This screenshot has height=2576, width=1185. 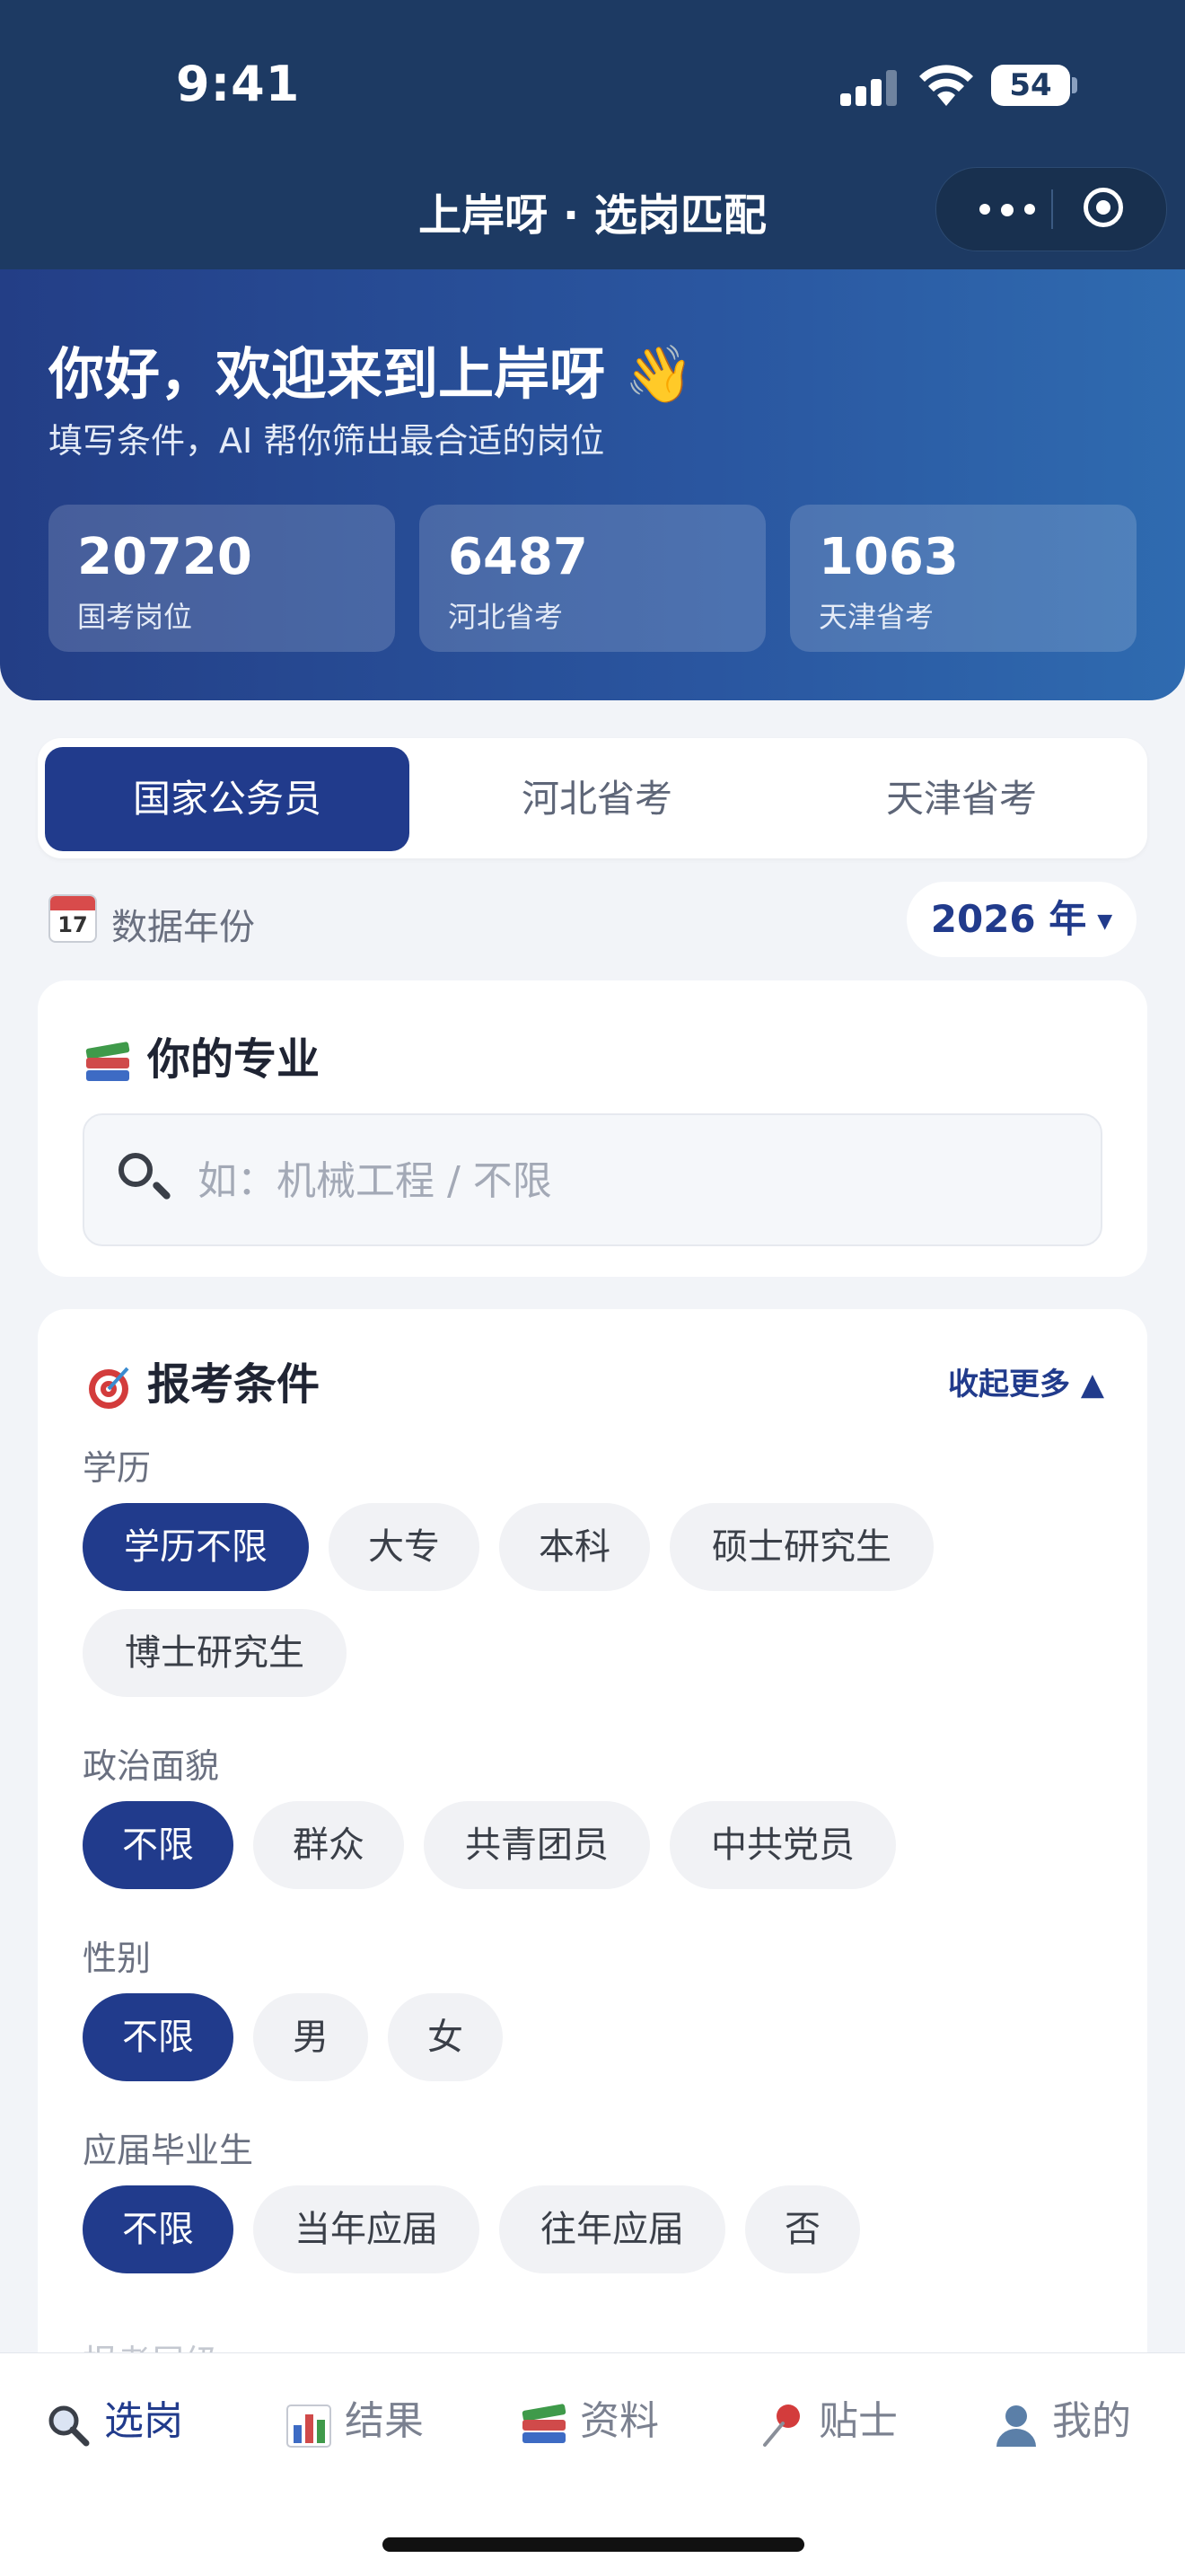 What do you see at coordinates (310, 2037) in the screenshot?
I see `chip-gender-male: 男` at bounding box center [310, 2037].